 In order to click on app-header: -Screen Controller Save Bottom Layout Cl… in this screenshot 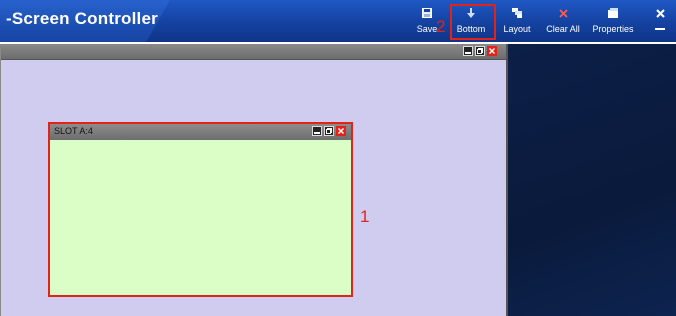, I will do `click(338, 21)`.